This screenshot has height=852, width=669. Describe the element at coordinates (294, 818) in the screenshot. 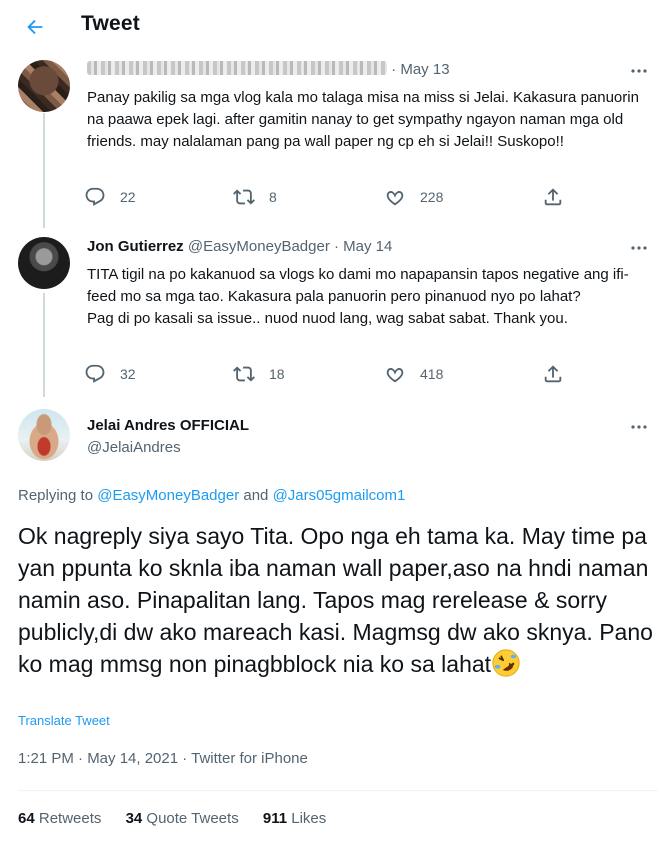

I see `likes-stat: 911 Likes` at that location.